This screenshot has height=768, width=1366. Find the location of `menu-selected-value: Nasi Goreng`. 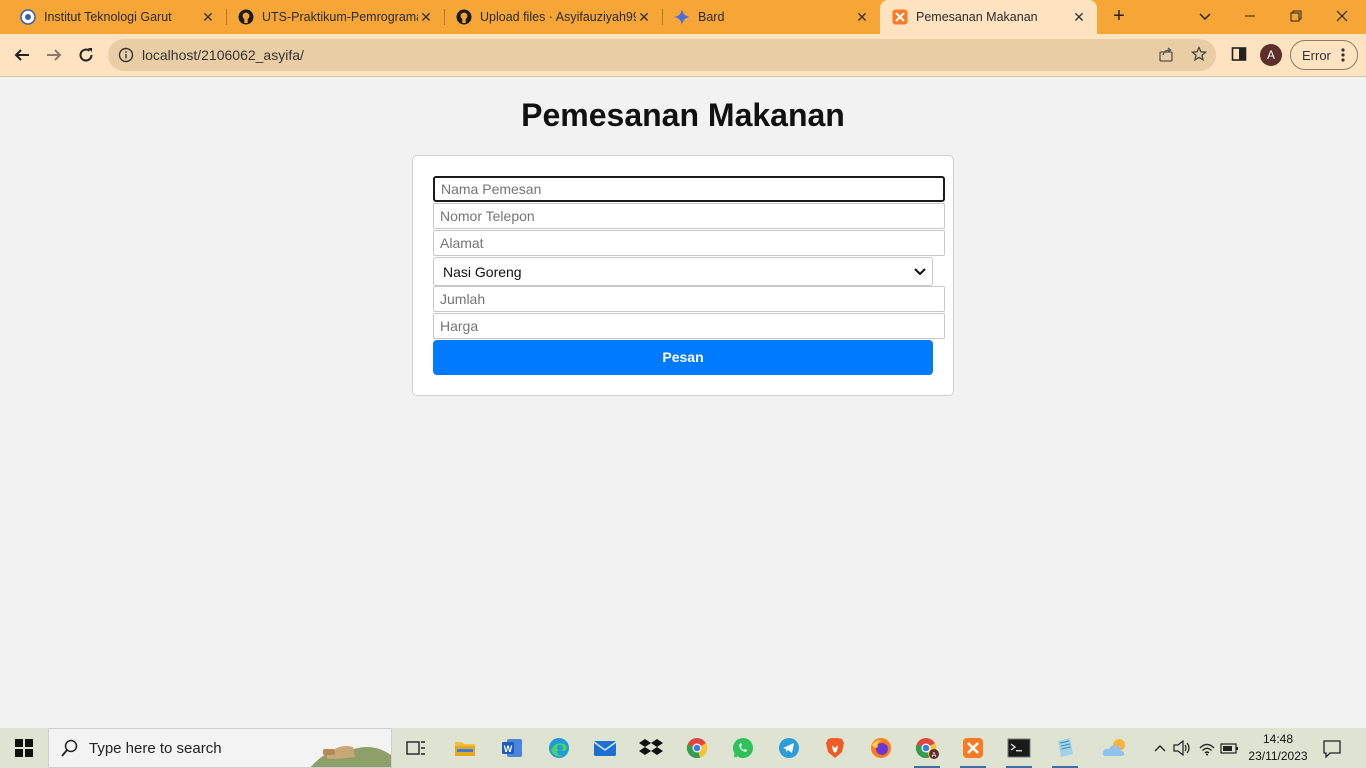

menu-selected-value: Nasi Goreng is located at coordinates (482, 271).